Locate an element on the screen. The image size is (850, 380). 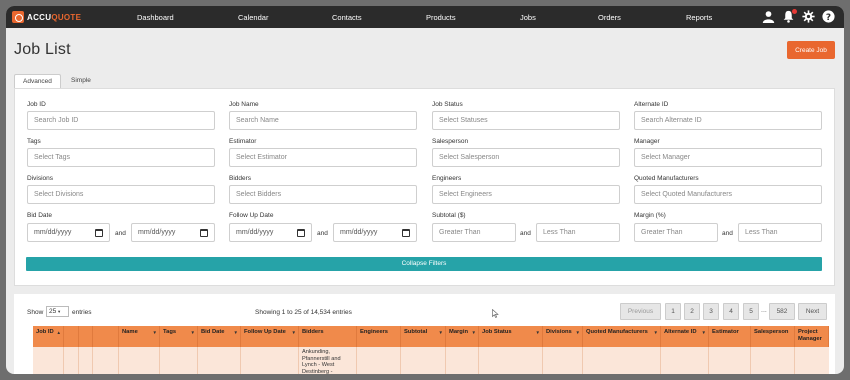
app-logo: ACCUQUOTE is located at coordinates (46, 17).